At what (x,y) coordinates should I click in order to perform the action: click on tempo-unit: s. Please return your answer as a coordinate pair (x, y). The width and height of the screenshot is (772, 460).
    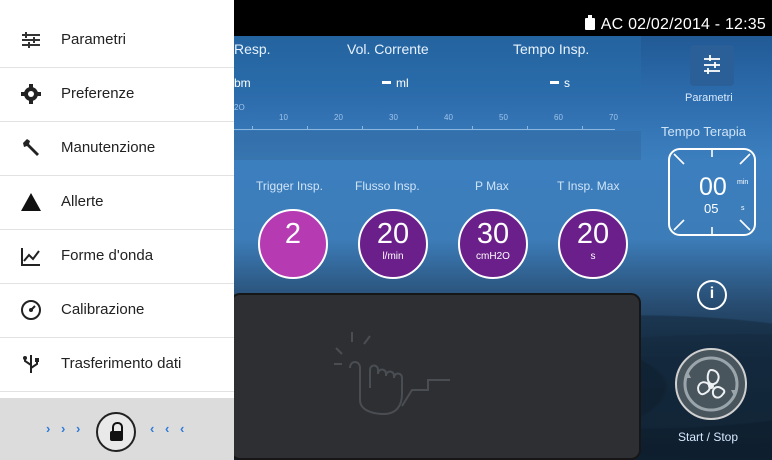
    Looking at the image, I should click on (567, 83).